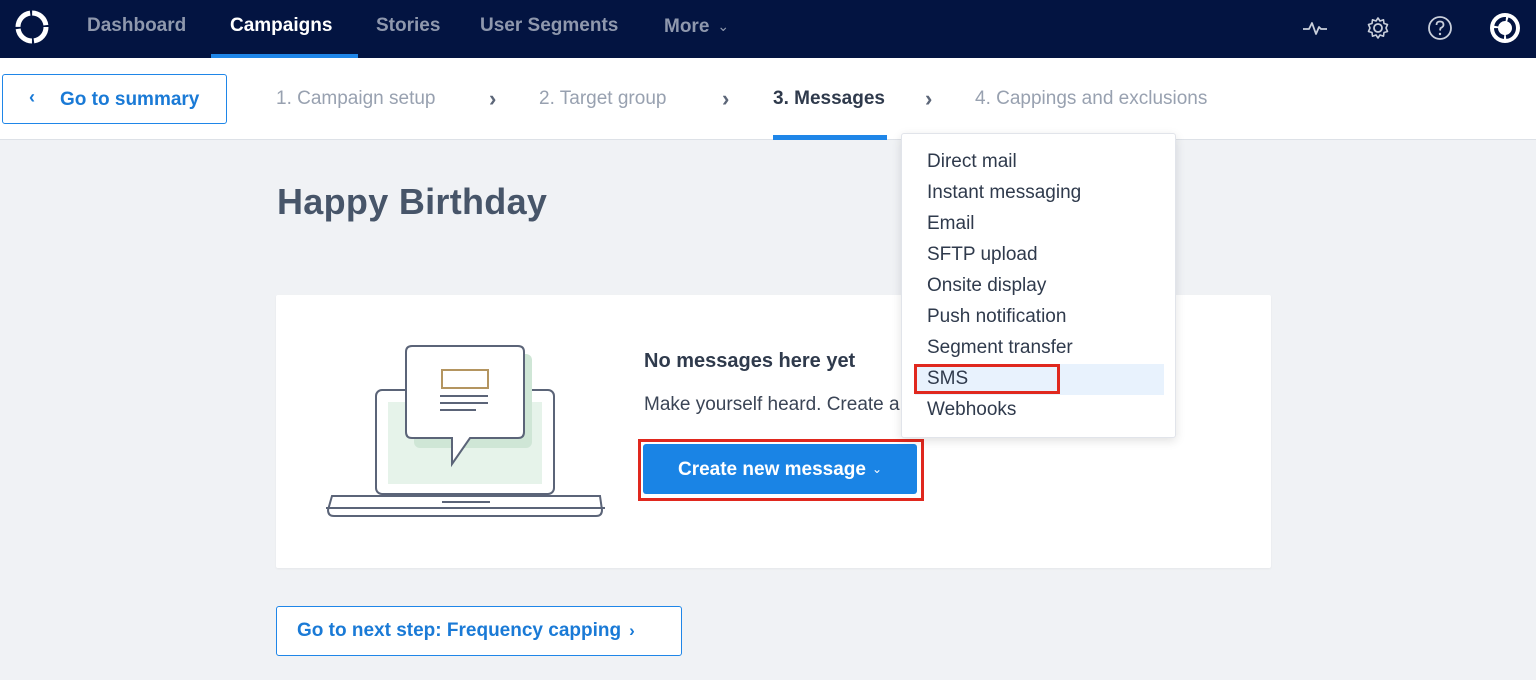 The width and height of the screenshot is (1536, 680). Describe the element at coordinates (136, 29) in the screenshot. I see `nav-dashboard: Dashboard` at that location.